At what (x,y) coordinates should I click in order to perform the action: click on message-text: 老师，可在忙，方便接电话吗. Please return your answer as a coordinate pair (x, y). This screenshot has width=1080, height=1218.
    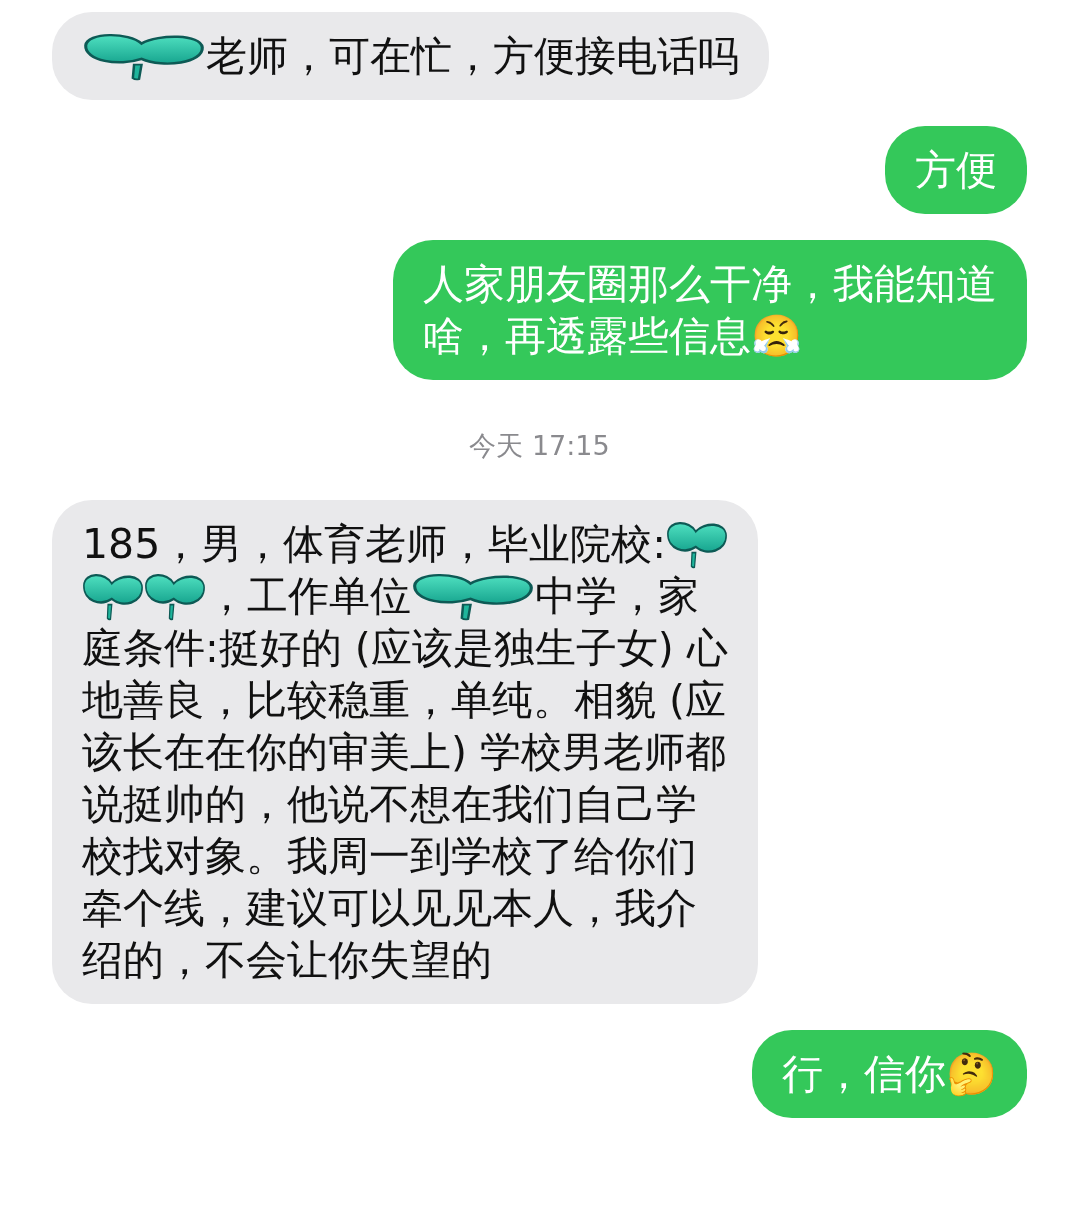
    Looking at the image, I should click on (472, 56).